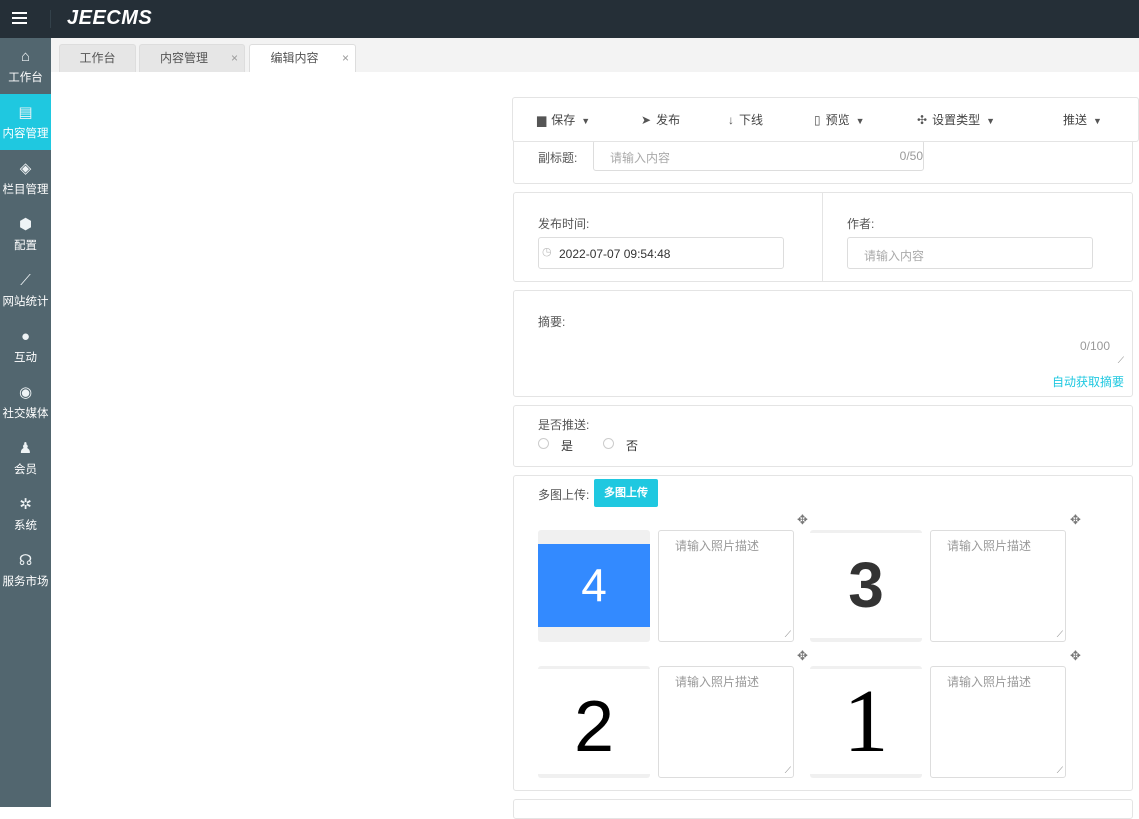  I want to click on send-icon: ➤, so click(646, 120).